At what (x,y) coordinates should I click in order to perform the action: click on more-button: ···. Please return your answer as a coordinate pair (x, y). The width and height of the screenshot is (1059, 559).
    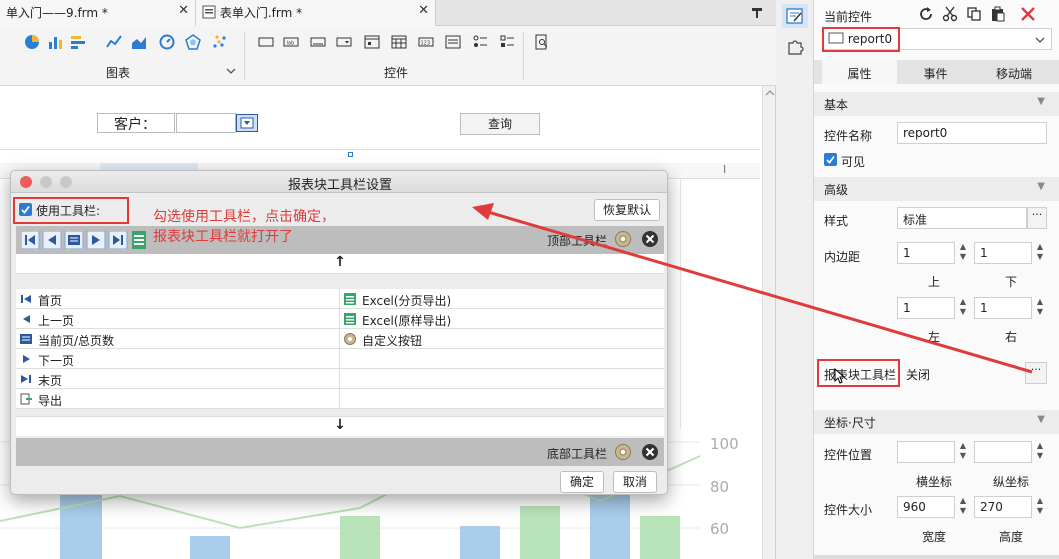
    Looking at the image, I should click on (1037, 218).